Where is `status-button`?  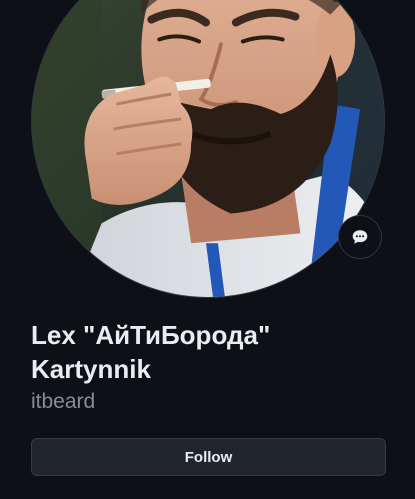
status-button is located at coordinates (360, 237).